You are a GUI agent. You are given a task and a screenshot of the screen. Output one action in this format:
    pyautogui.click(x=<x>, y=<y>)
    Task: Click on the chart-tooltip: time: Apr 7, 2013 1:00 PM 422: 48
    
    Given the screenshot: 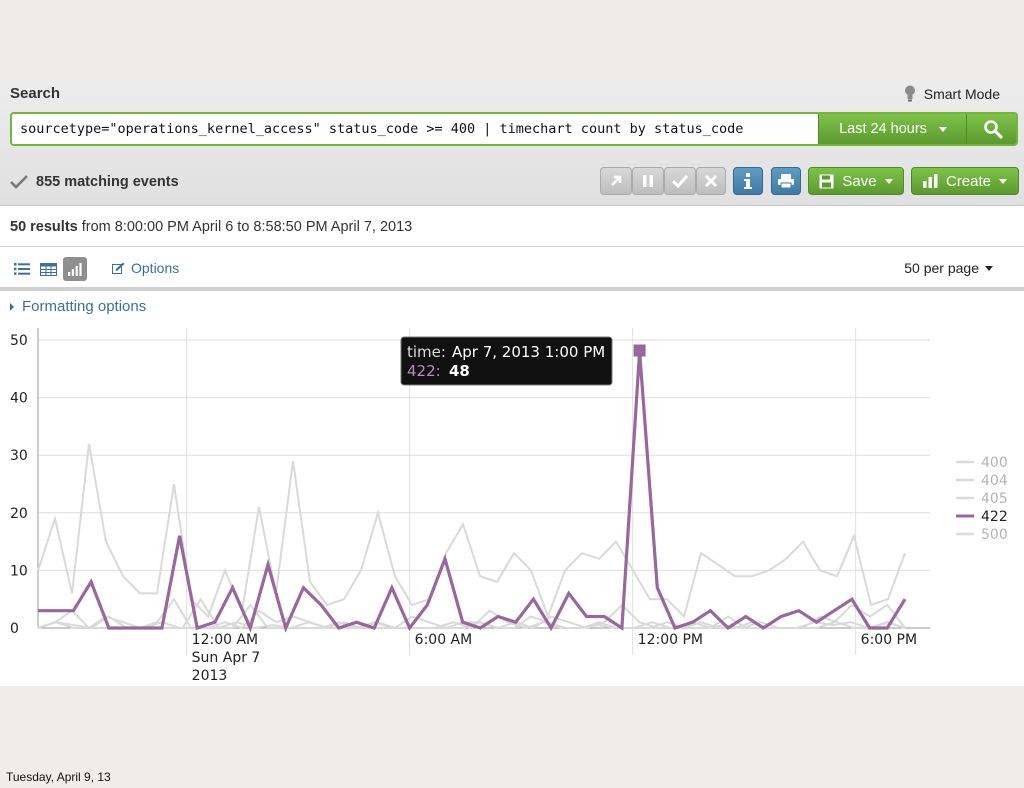 What is the action you would take?
    pyautogui.click(x=506, y=361)
    